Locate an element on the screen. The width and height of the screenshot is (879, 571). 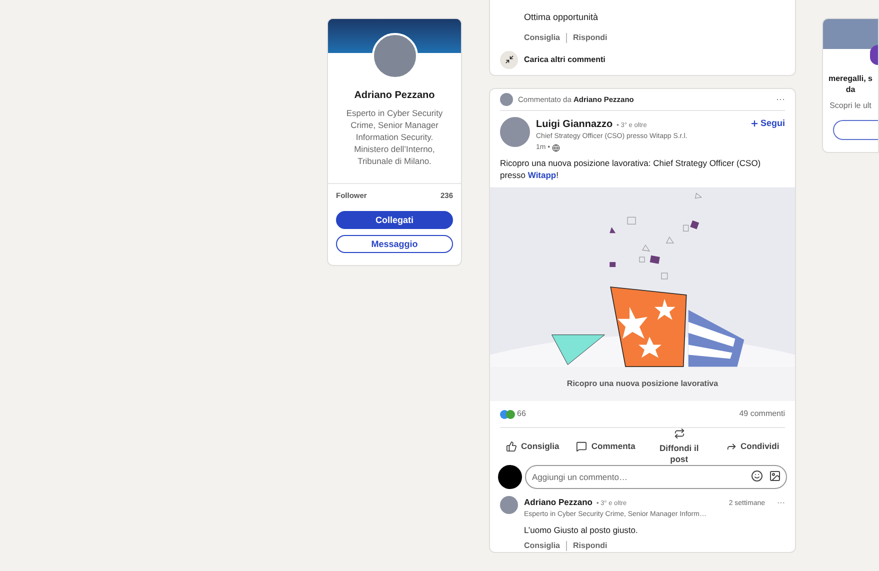
connect-button: Collegati is located at coordinates (394, 220).